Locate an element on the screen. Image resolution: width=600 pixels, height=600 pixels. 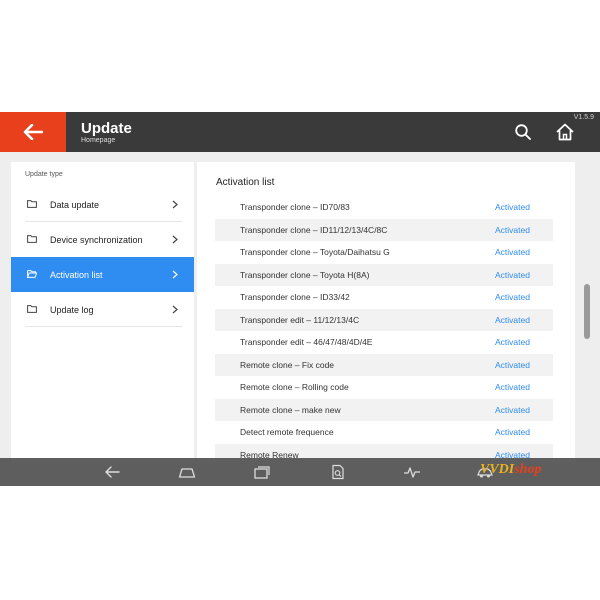
activation-row-name: Remote clone – make new is located at coordinates (290, 409).